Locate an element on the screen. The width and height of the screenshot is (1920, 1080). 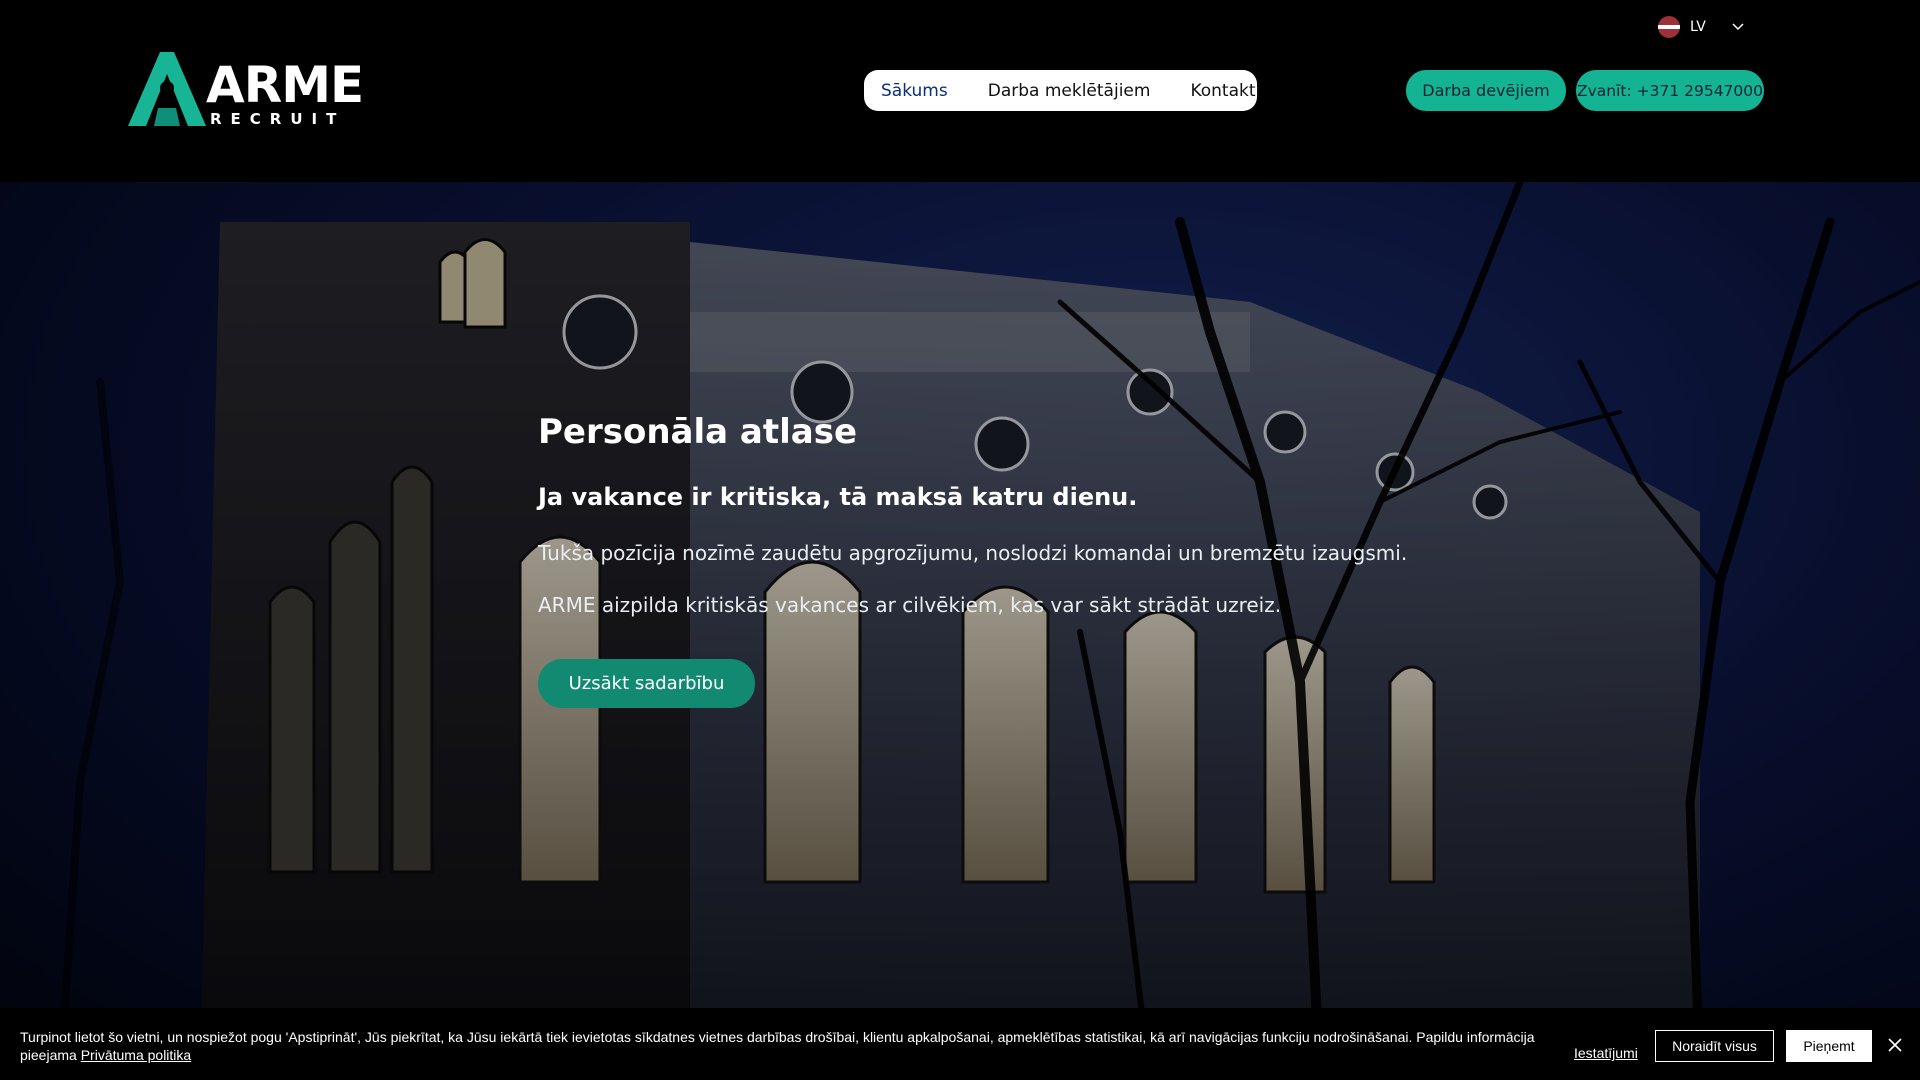
privacy-policy-link: Privātuma politika is located at coordinates (136, 1055).